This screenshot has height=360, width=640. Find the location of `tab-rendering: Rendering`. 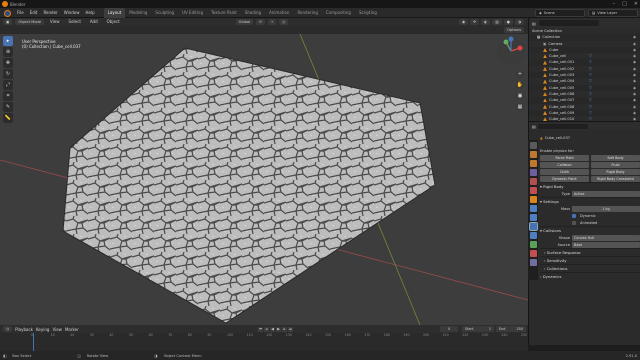

tab-rendering: Rendering is located at coordinates (307, 13).